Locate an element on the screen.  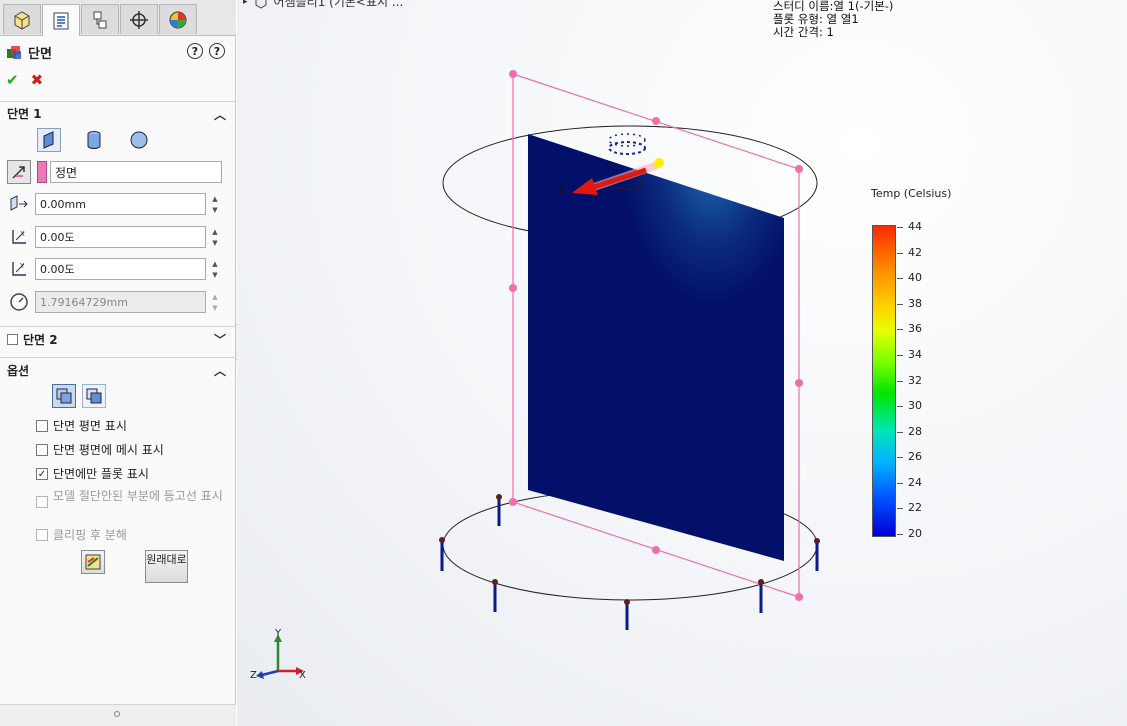
sketch-axis-label: X is located at coordinates (562, 190).